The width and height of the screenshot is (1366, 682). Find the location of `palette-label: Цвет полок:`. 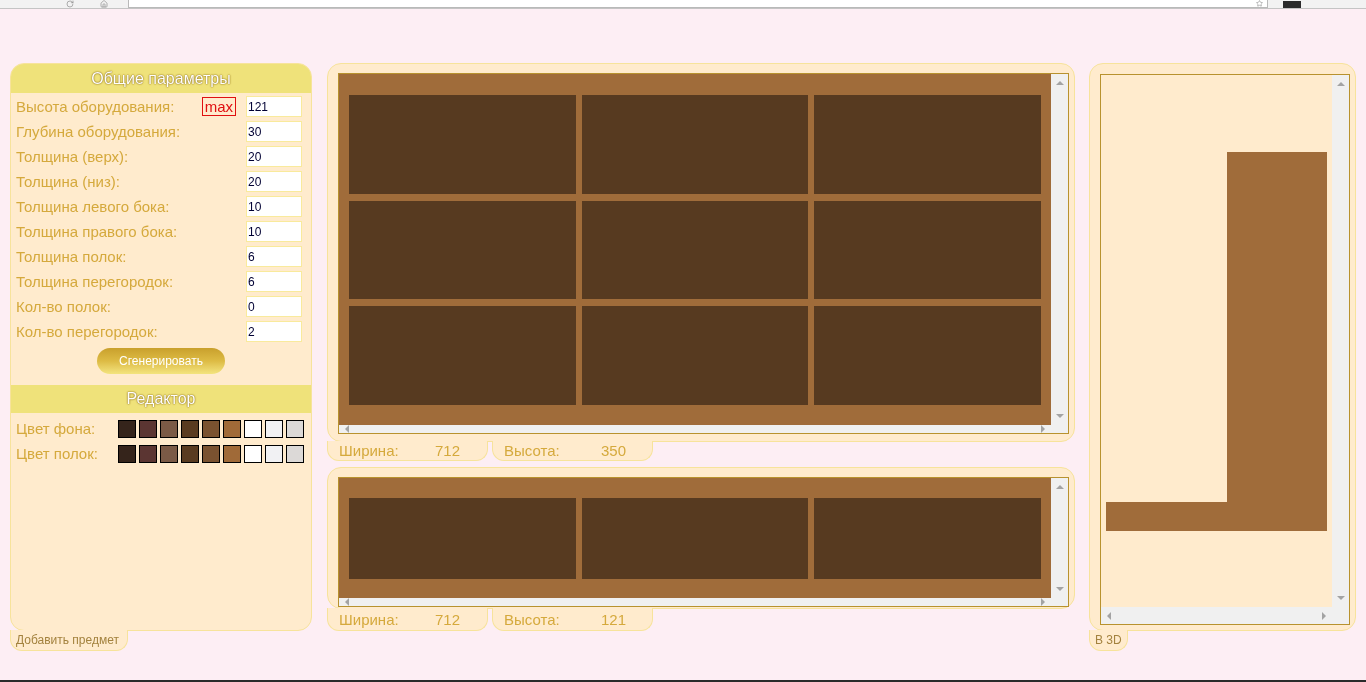

palette-label: Цвет полок: is located at coordinates (57, 453).